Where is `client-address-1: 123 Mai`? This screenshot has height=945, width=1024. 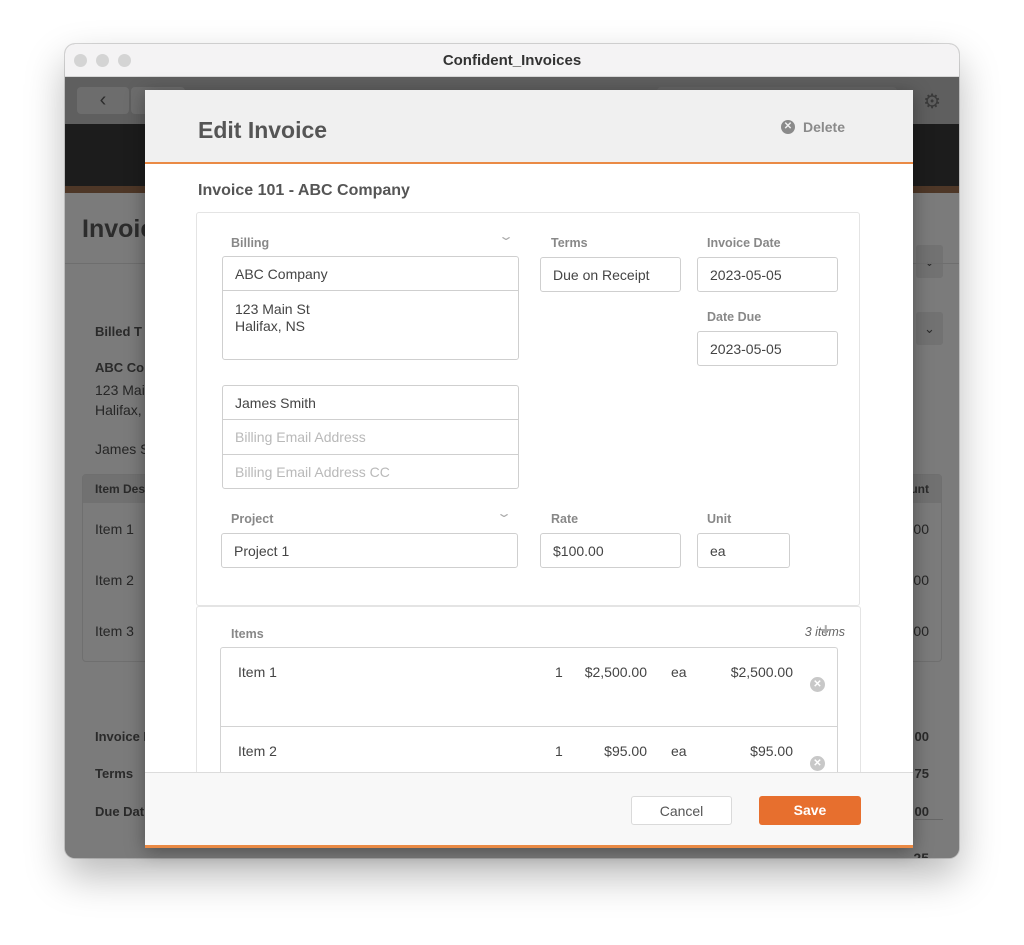 client-address-1: 123 Mai is located at coordinates (120, 390).